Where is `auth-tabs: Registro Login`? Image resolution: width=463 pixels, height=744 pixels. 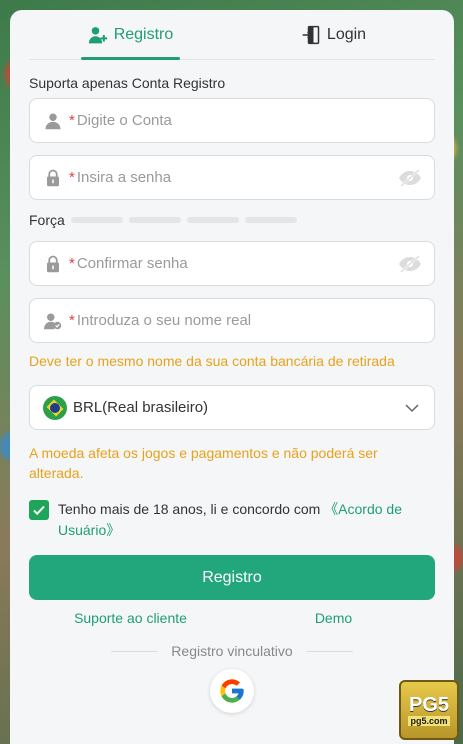
auth-tabs: Registro Login is located at coordinates (232, 35).